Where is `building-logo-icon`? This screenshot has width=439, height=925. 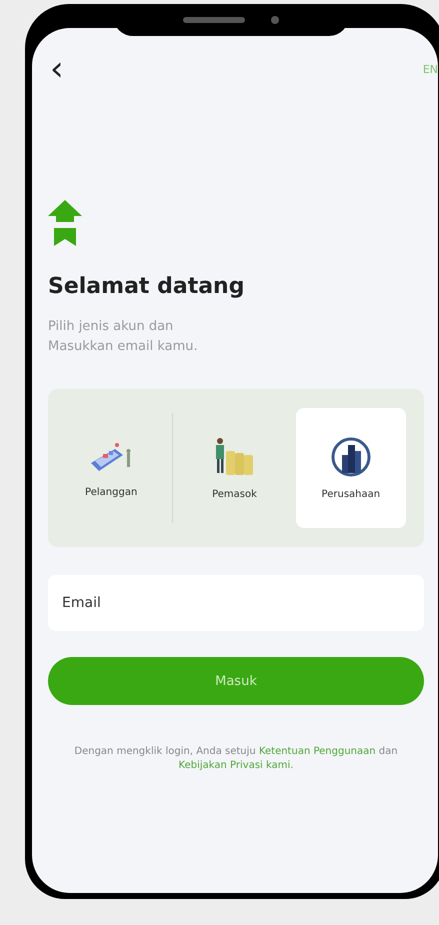
building-logo-icon is located at coordinates (350, 456).